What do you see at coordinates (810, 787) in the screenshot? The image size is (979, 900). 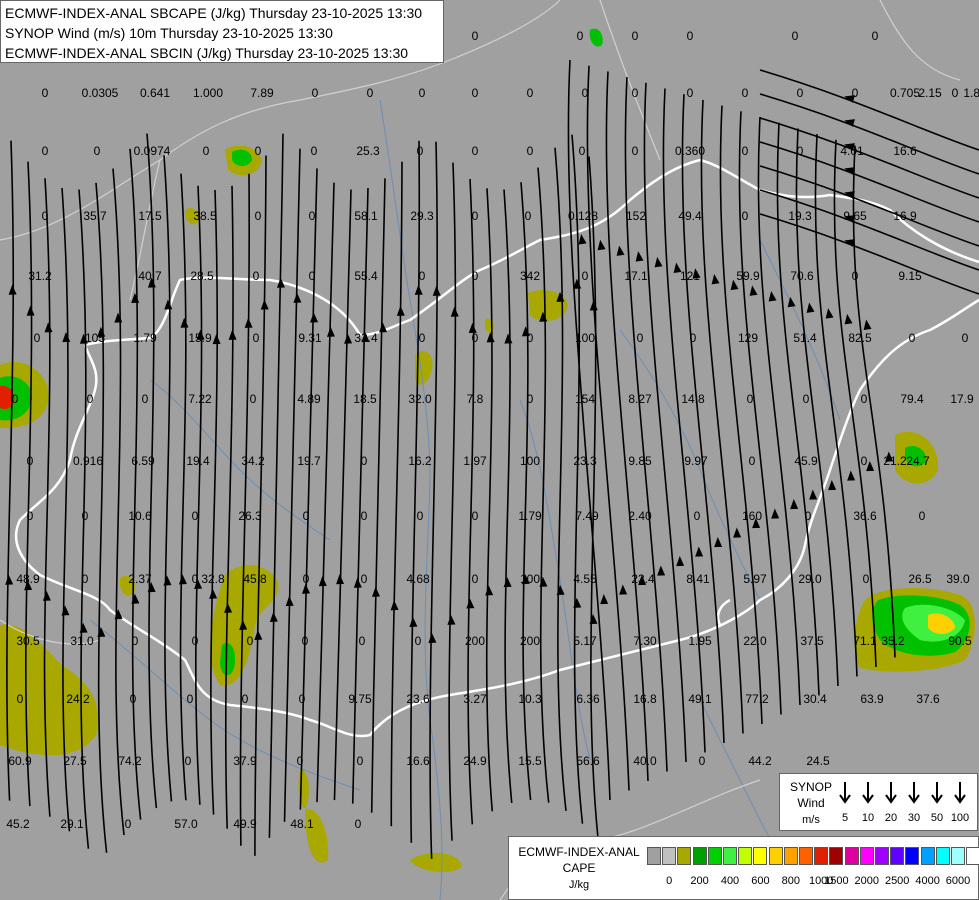 I see `wind-legend-label-1: SYNOP` at bounding box center [810, 787].